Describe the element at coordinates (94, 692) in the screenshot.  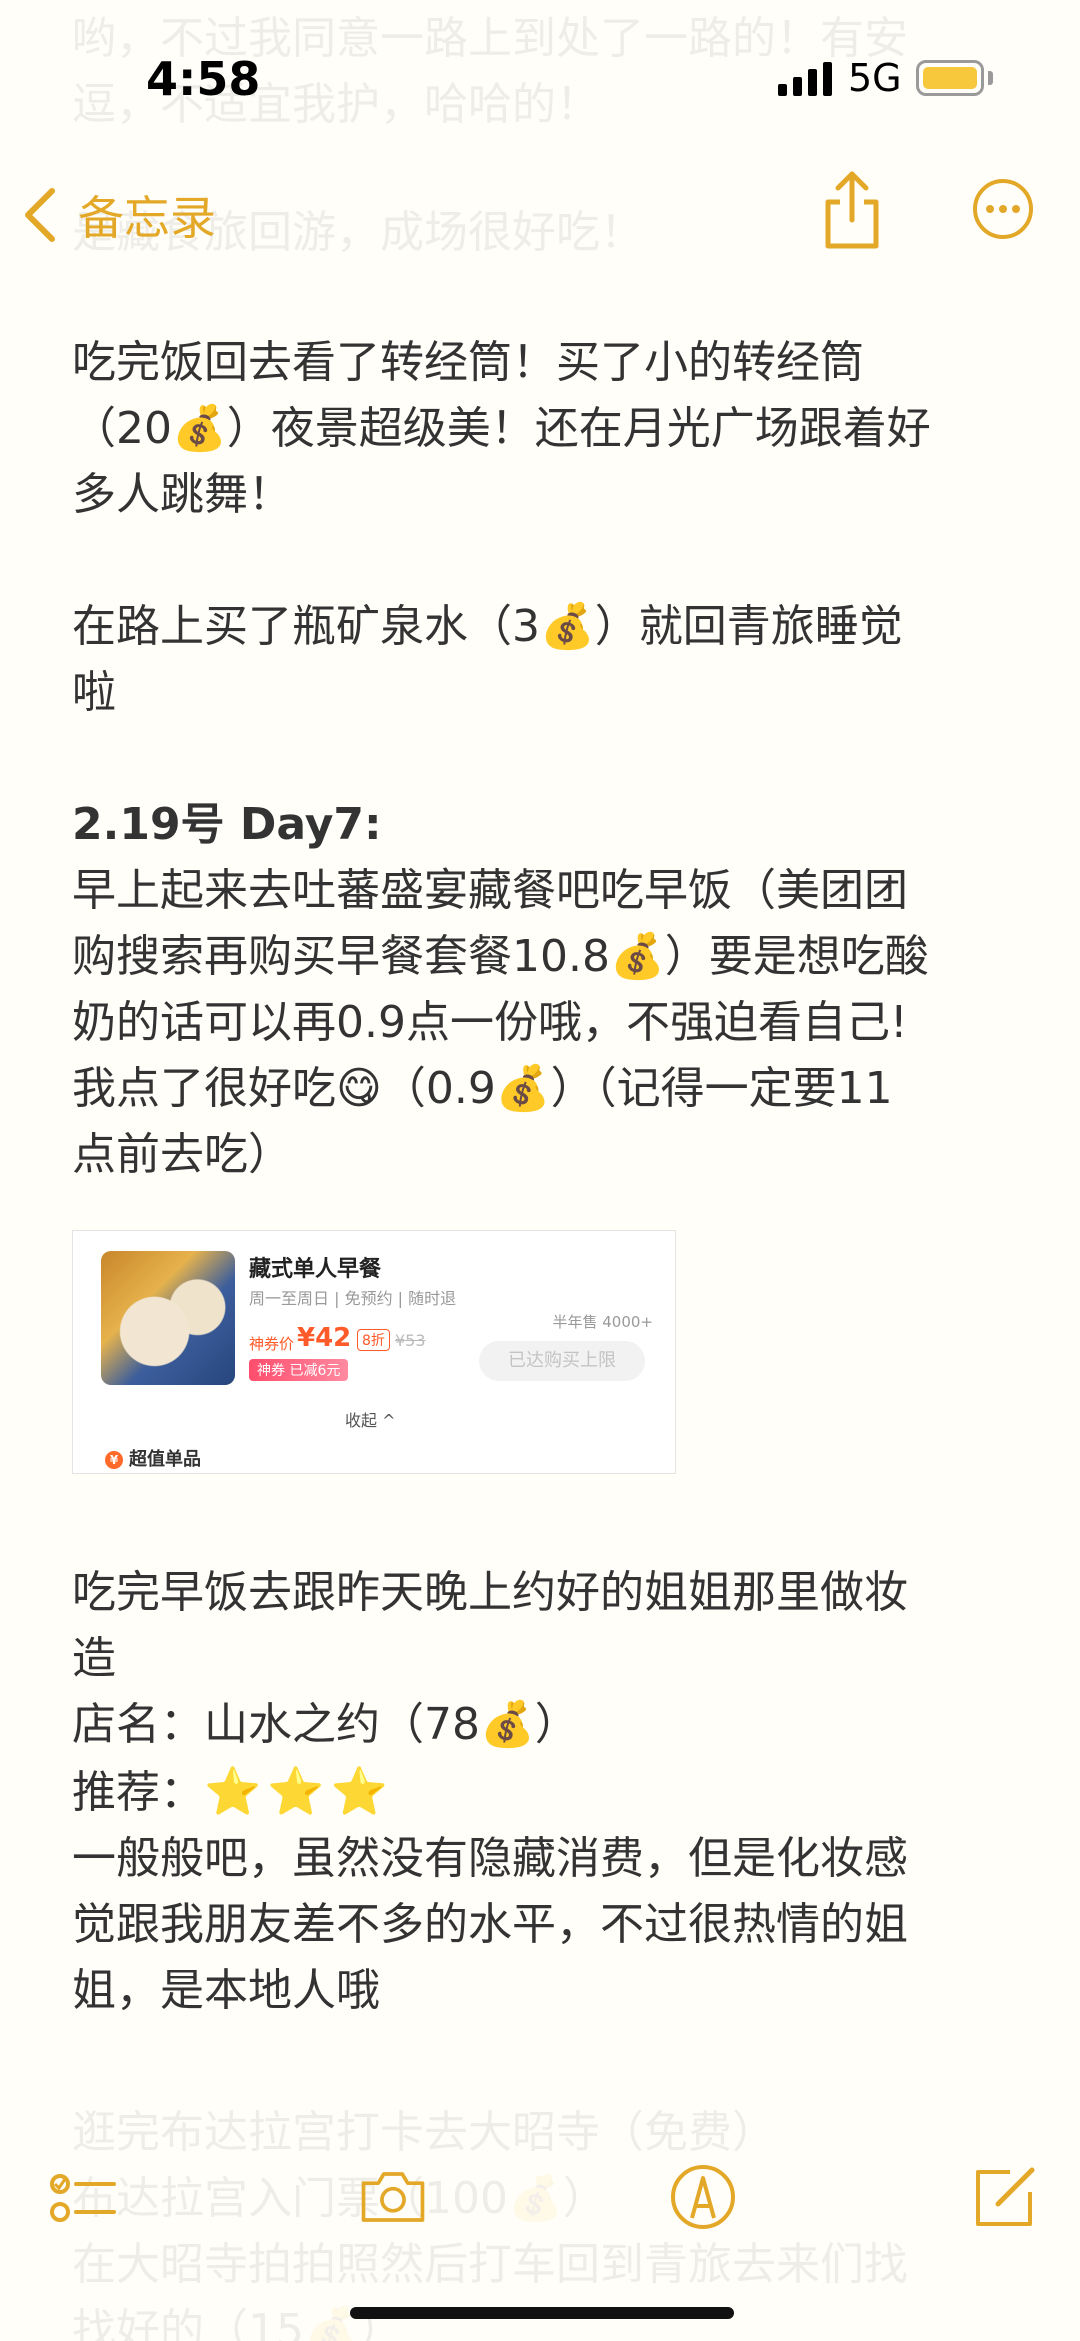
I see `note-line: 啦` at that location.